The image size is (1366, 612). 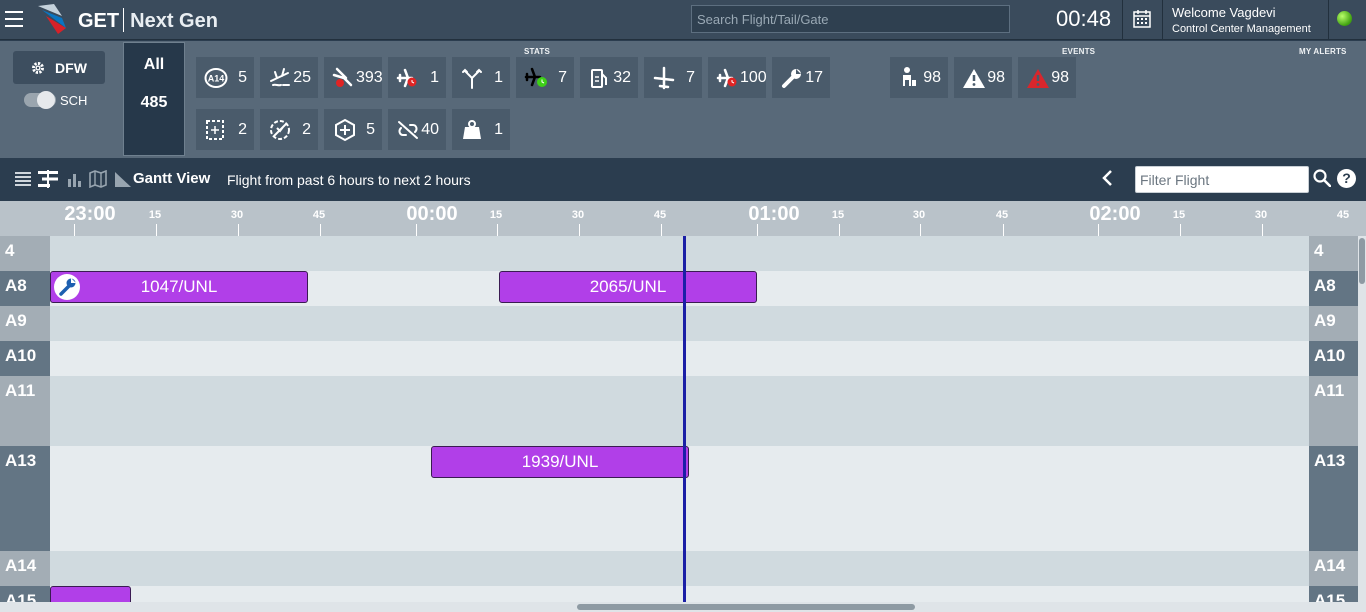 I want to click on filter-flight-input, so click(x=1222, y=179).